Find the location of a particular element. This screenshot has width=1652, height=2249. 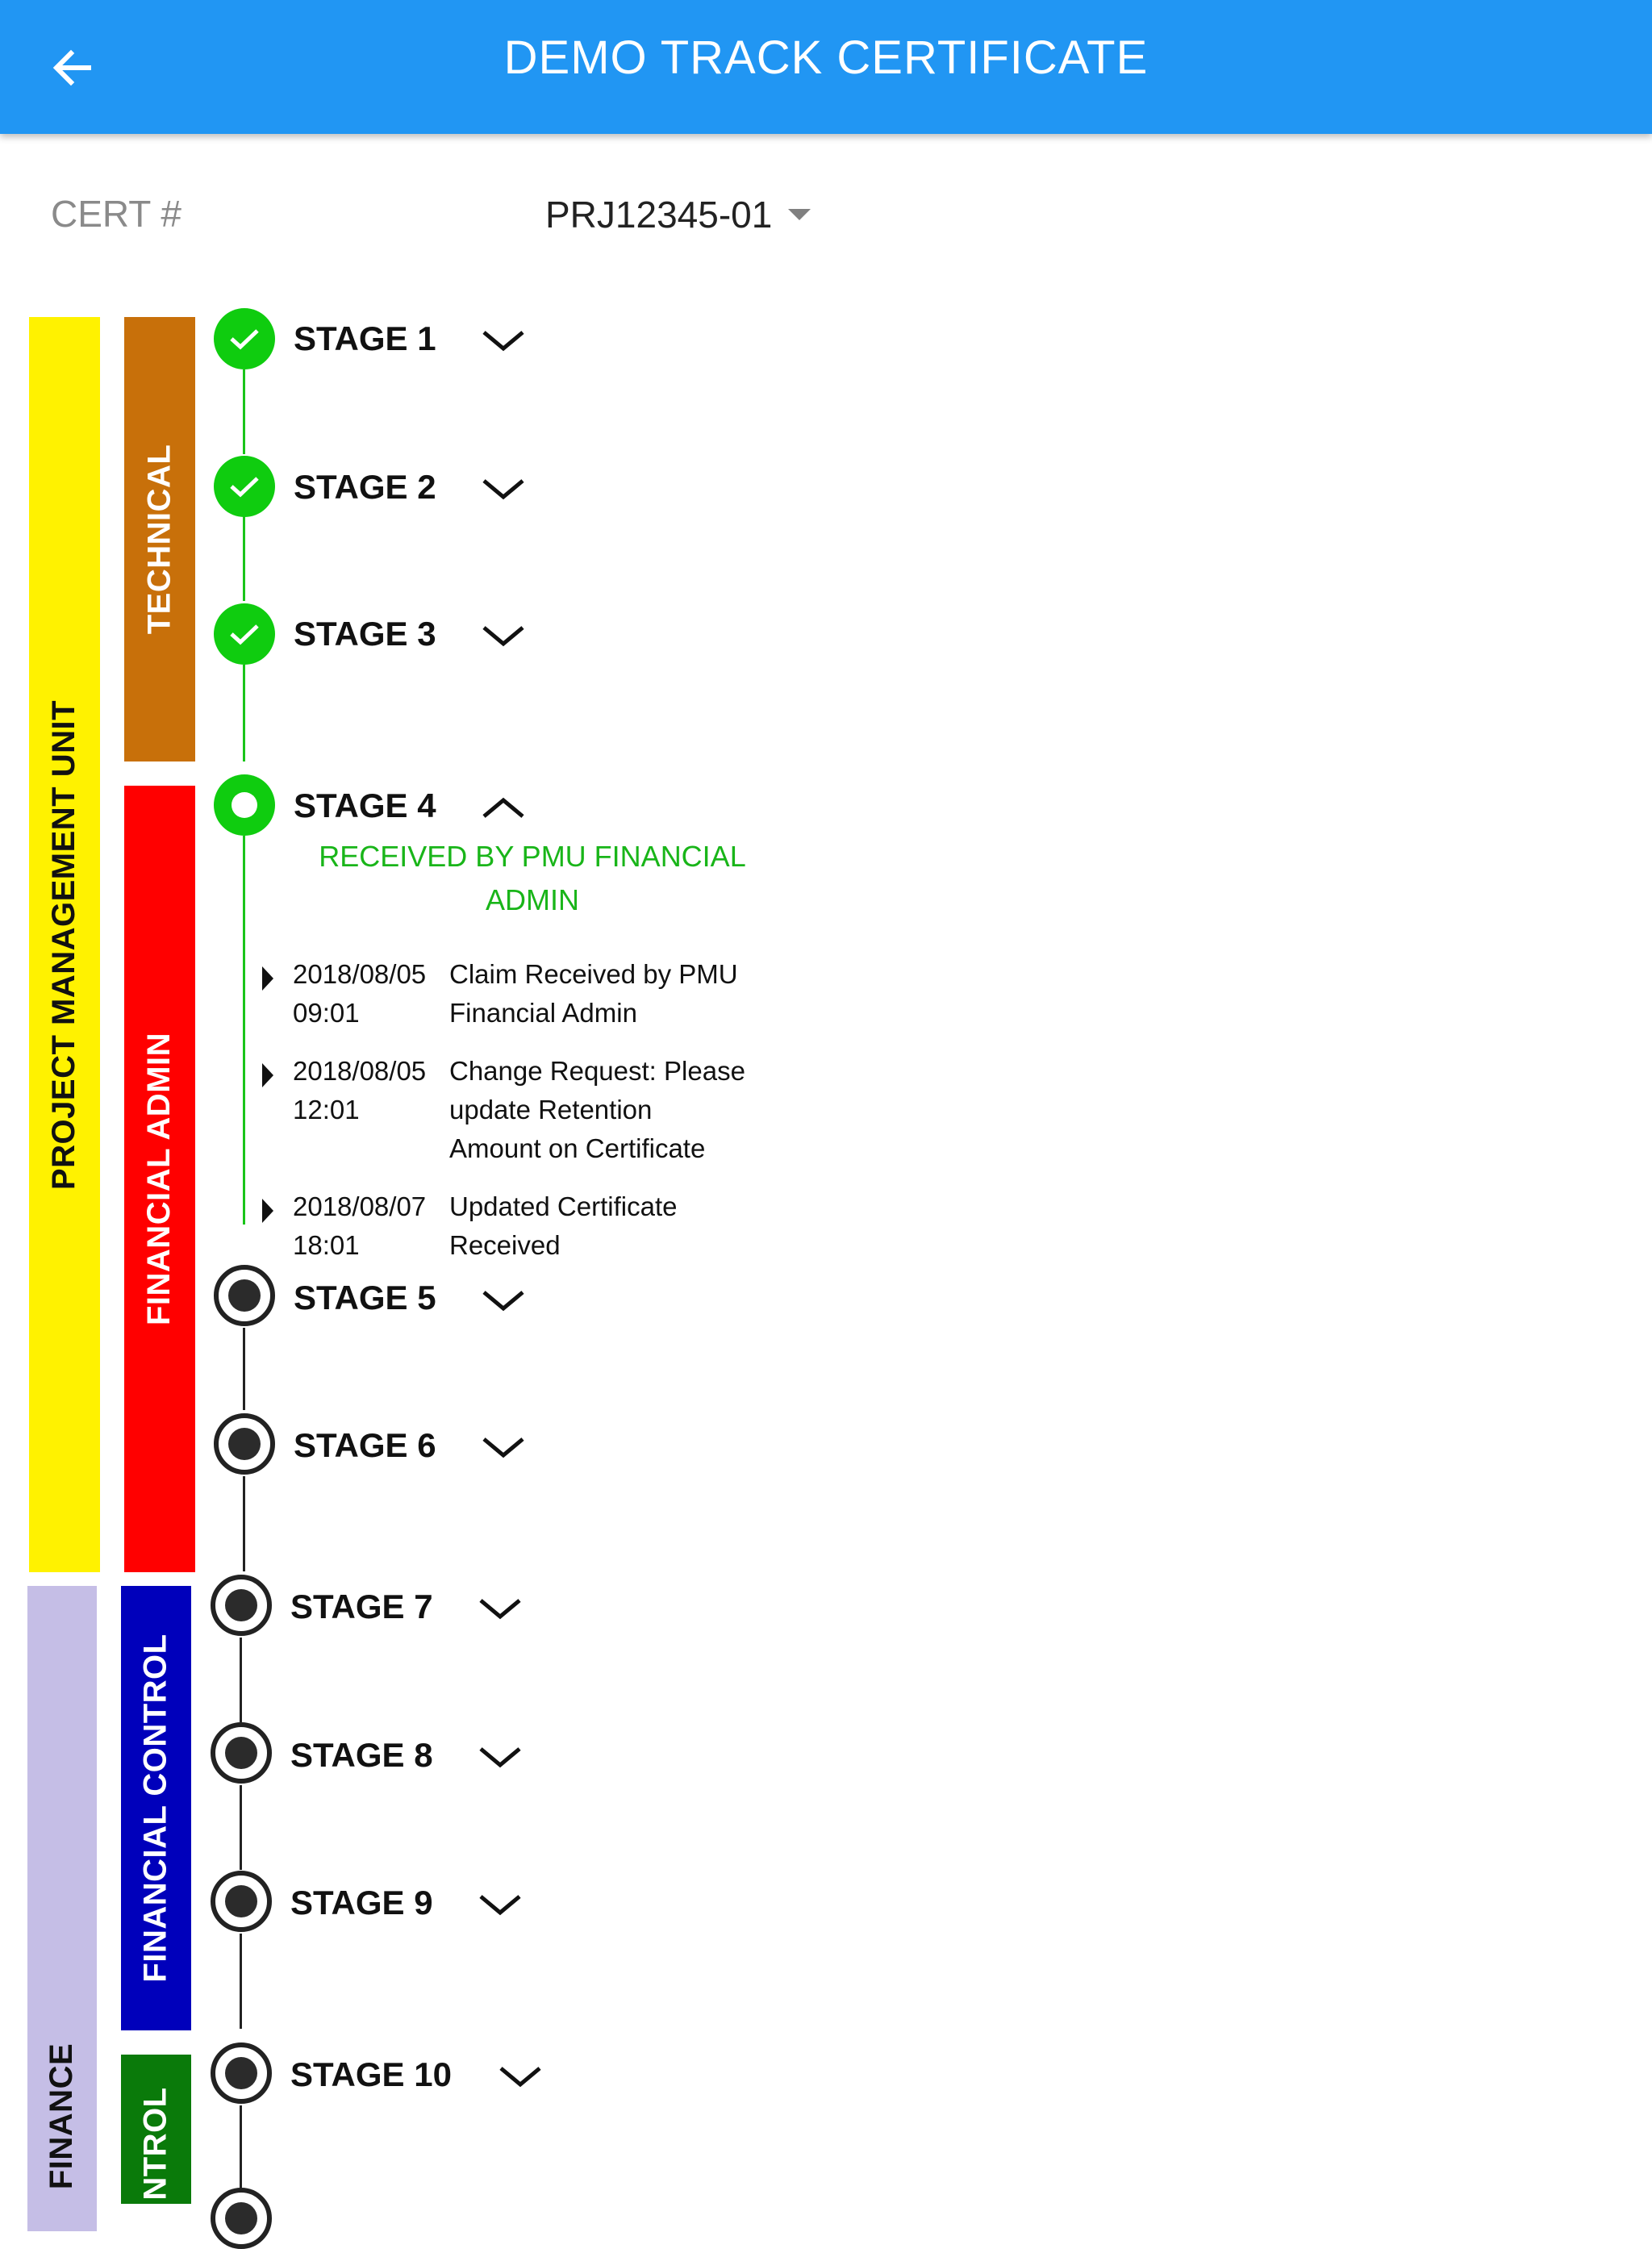

cert-dropdown: PRJ12345-01 is located at coordinates (678, 214).